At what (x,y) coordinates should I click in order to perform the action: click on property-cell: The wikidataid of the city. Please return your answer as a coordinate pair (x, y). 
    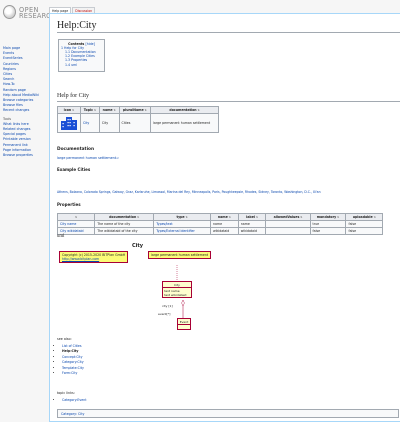
    Looking at the image, I should click on (124, 231).